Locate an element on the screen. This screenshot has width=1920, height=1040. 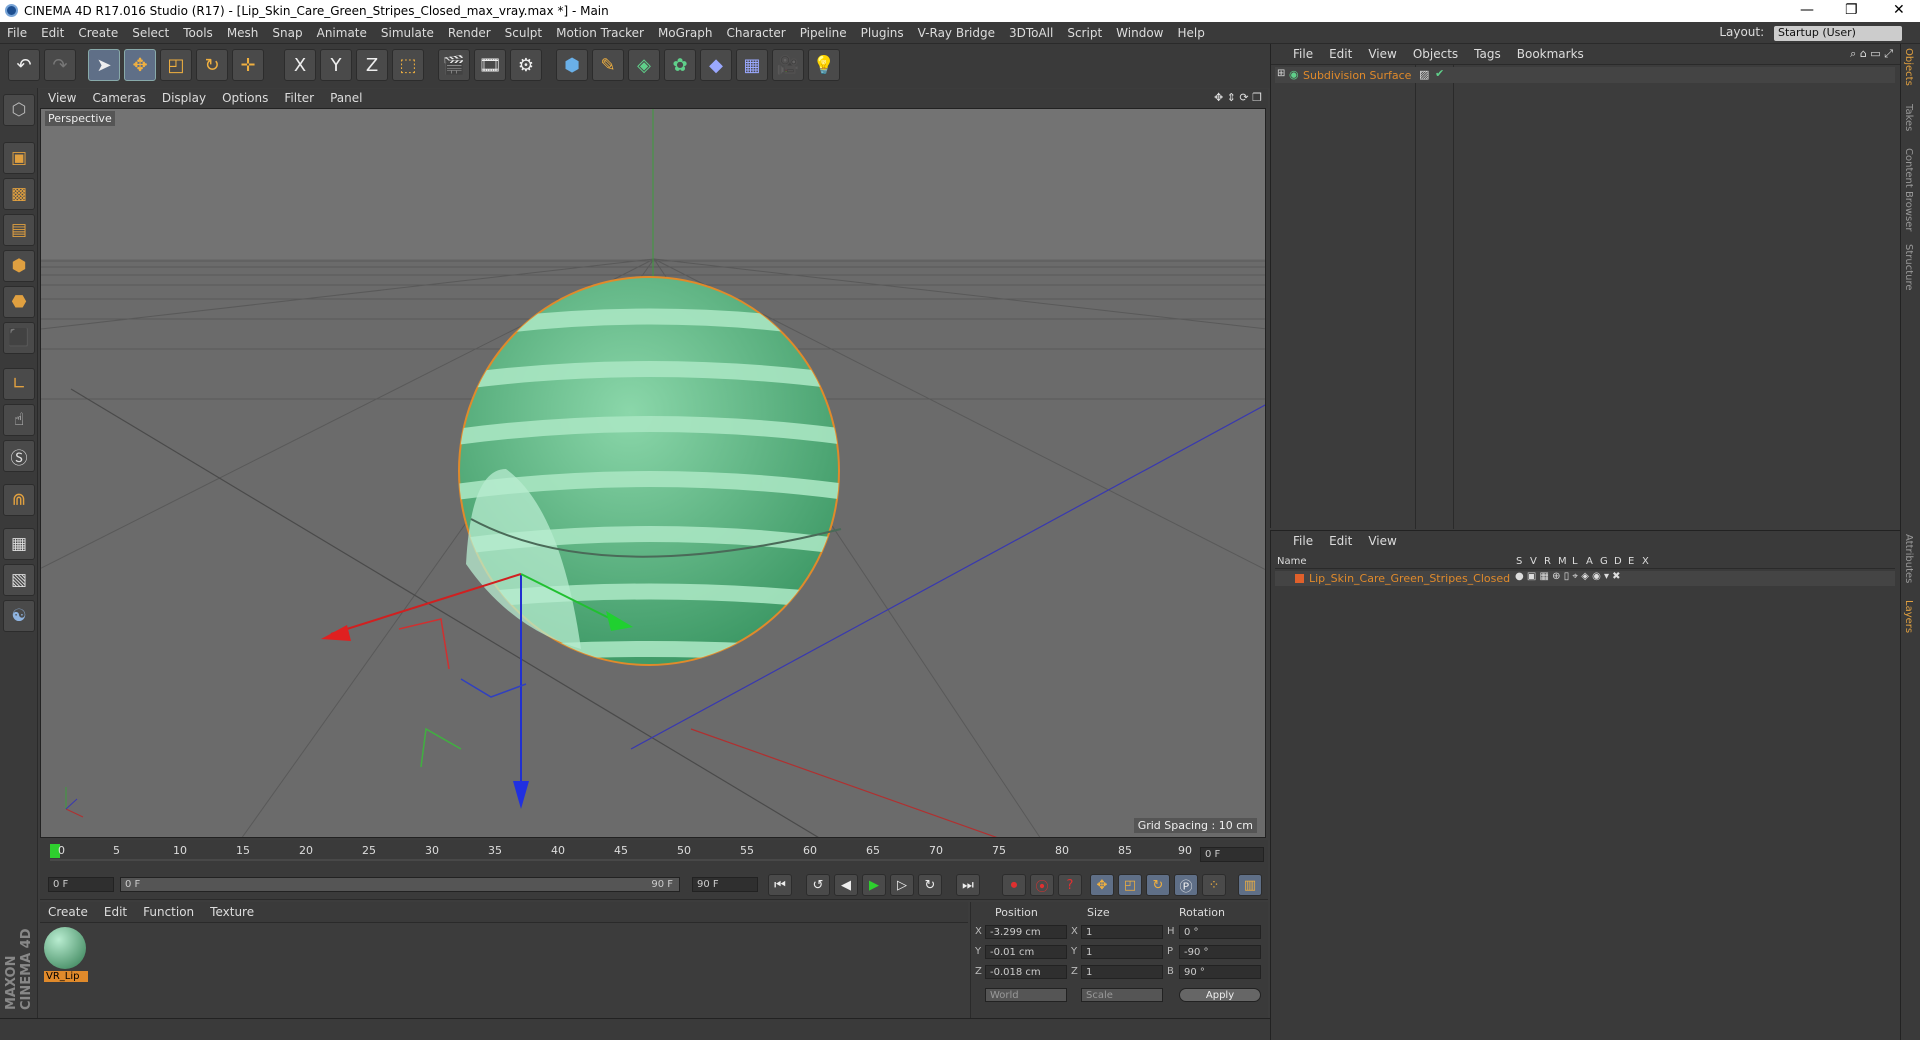
vp-menu-panel: Panel is located at coordinates (346, 97).